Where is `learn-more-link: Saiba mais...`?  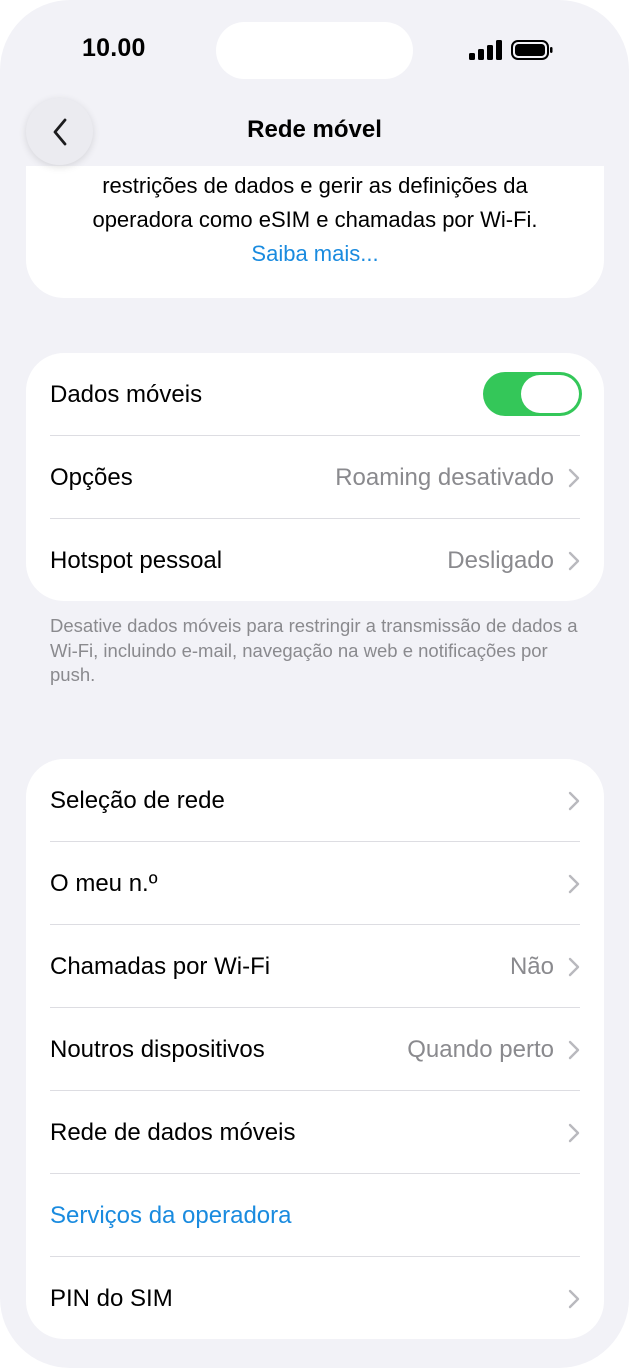 learn-more-link: Saiba mais... is located at coordinates (315, 254).